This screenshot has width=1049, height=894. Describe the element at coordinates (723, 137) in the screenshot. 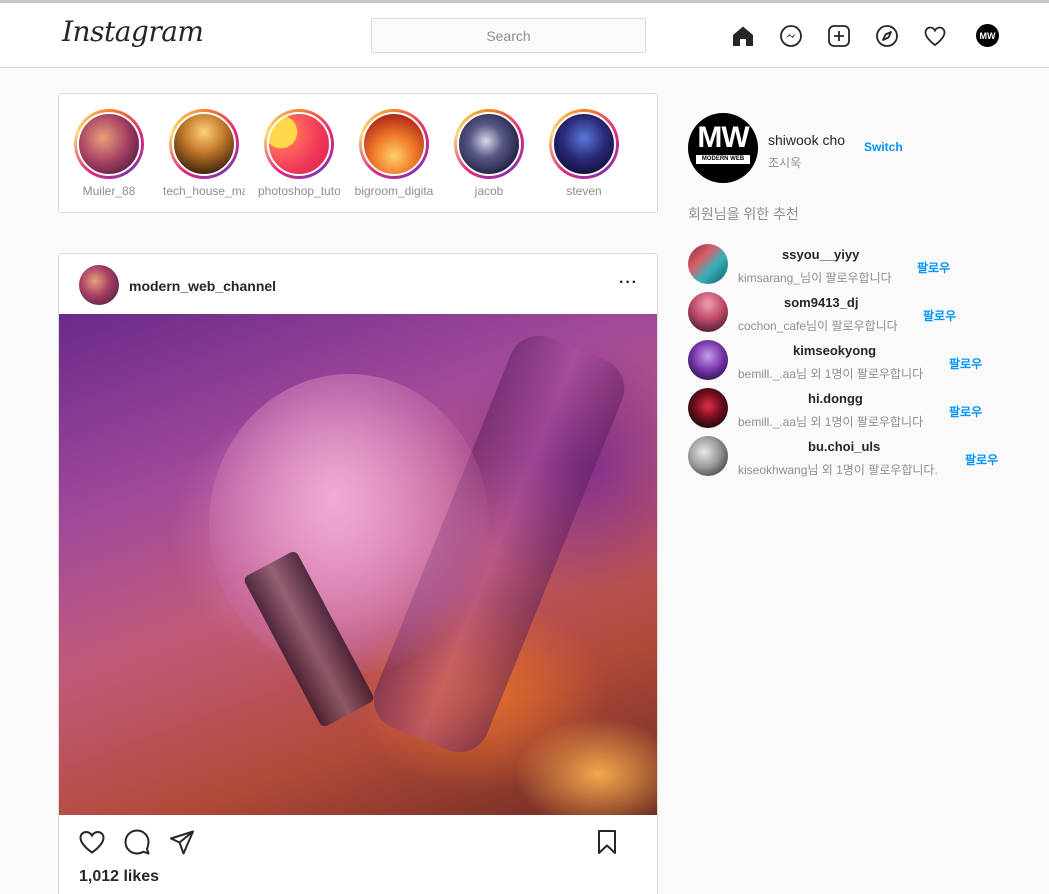

I see `my-avatar-text: MW` at that location.